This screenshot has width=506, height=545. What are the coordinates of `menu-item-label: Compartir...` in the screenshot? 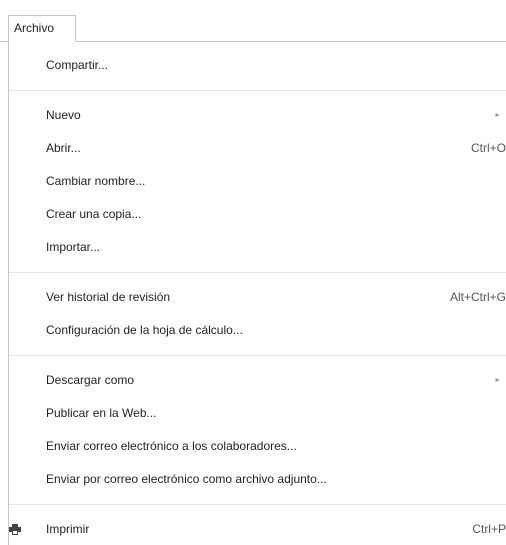 It's located at (77, 65).